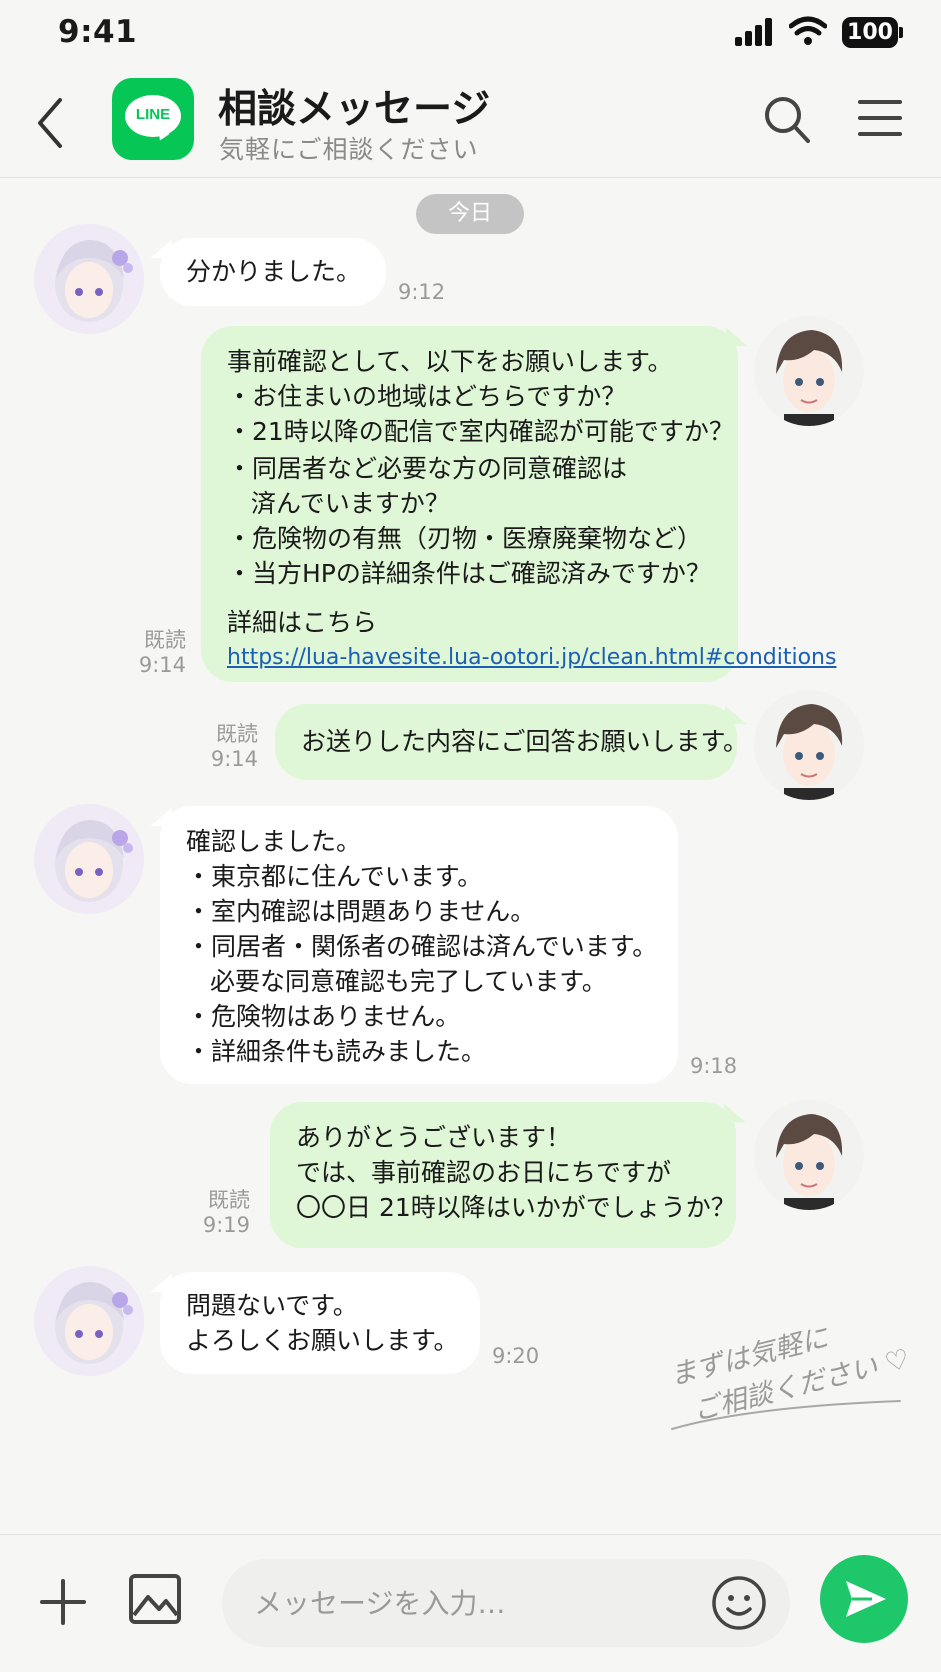 This screenshot has height=1672, width=941. Describe the element at coordinates (408, 981) in the screenshot. I see `message-text: 必要な同意確認も完了しています。` at that location.